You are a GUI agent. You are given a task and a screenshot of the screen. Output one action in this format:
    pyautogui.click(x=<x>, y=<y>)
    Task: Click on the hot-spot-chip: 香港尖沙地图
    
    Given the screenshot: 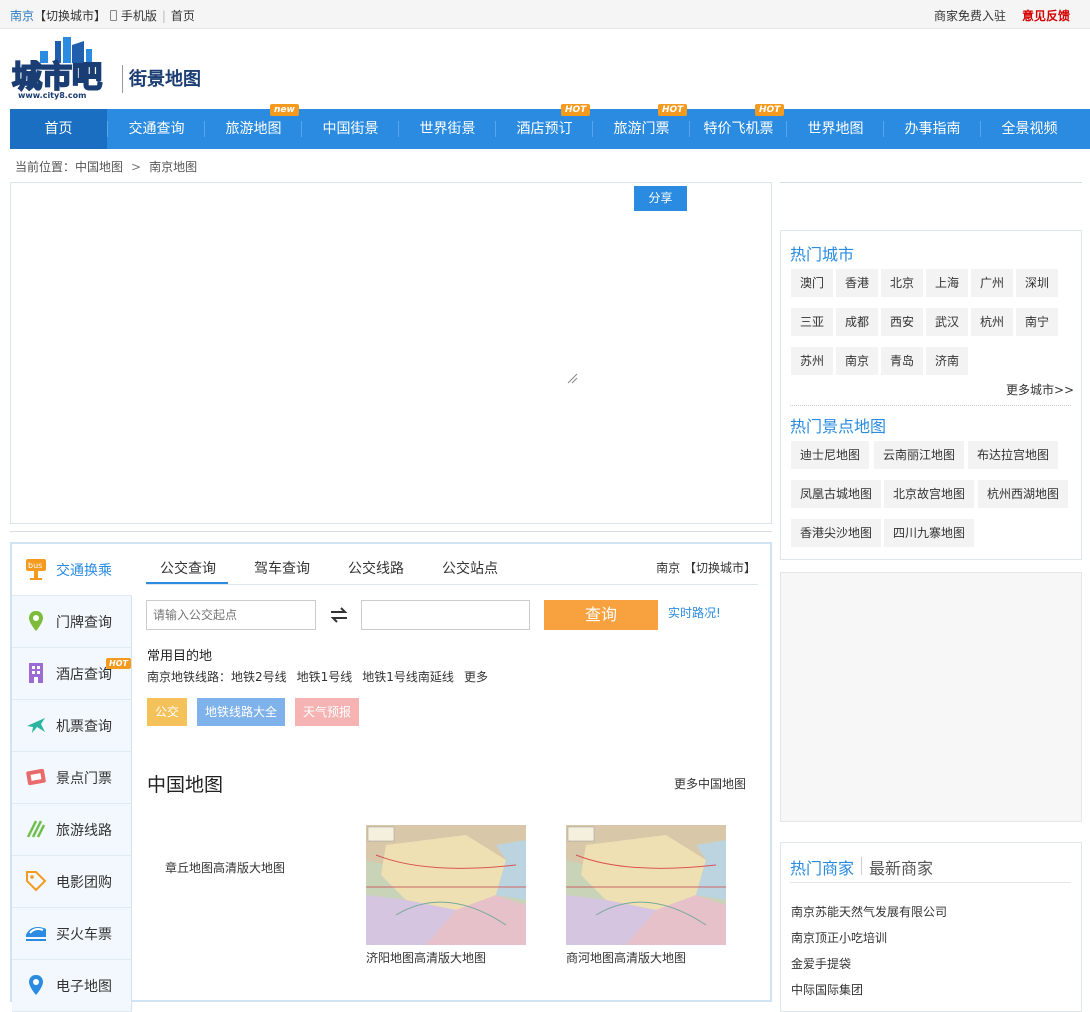 What is the action you would take?
    pyautogui.click(x=836, y=533)
    